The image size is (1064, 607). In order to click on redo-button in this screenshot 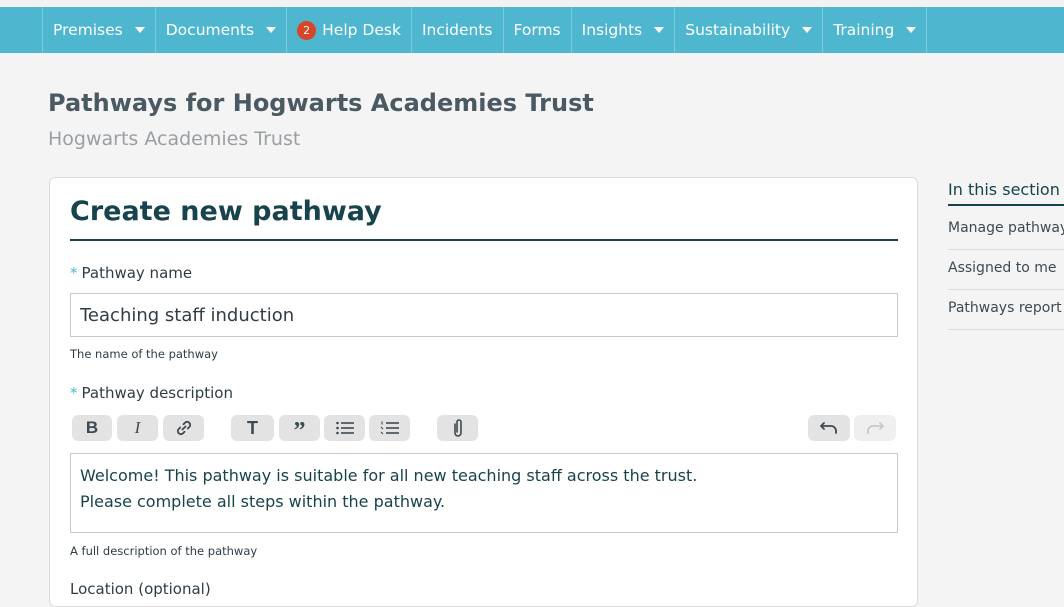, I will do `click(875, 428)`.